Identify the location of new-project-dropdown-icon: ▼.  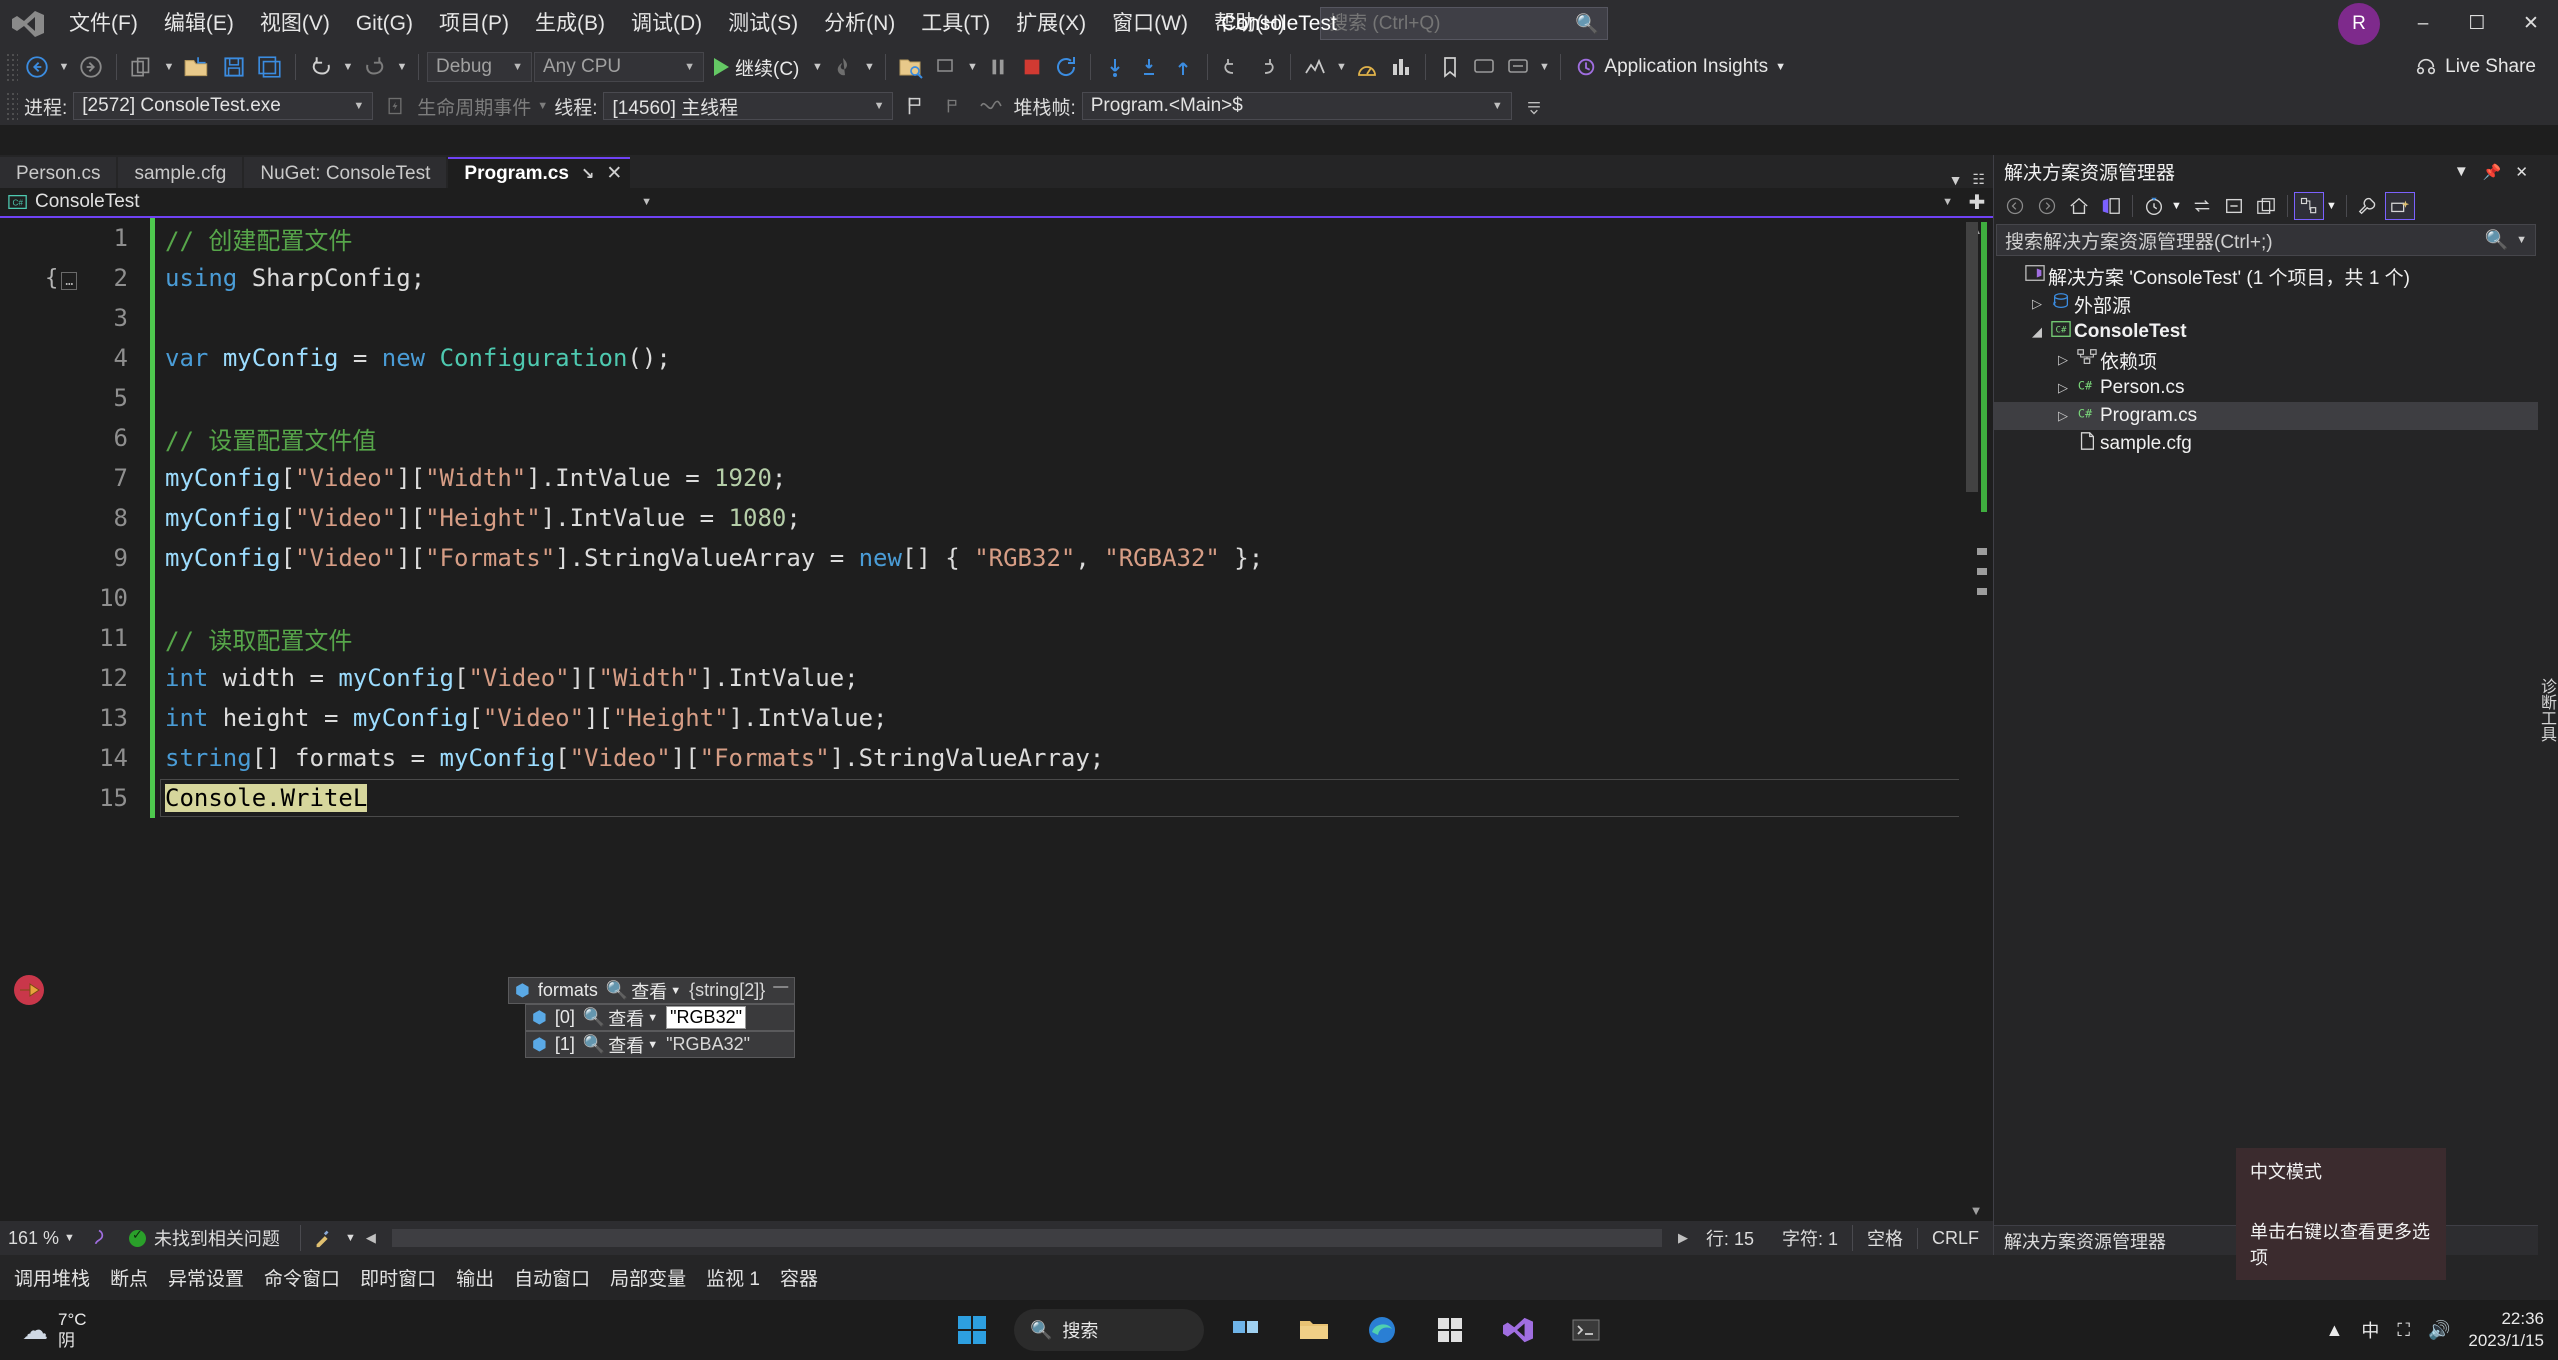
(169, 67).